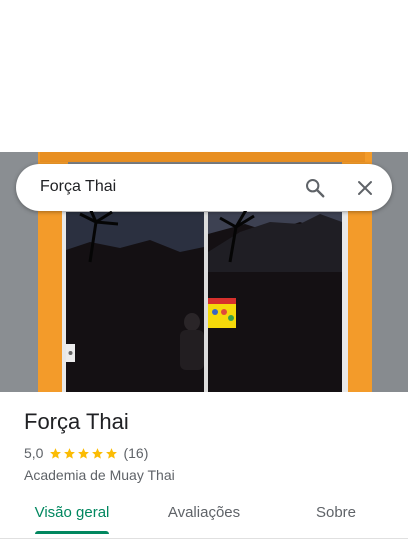 This screenshot has height=544, width=408. I want to click on tab-bar: Visão geral Avaliações Sobre, so click(204, 516).